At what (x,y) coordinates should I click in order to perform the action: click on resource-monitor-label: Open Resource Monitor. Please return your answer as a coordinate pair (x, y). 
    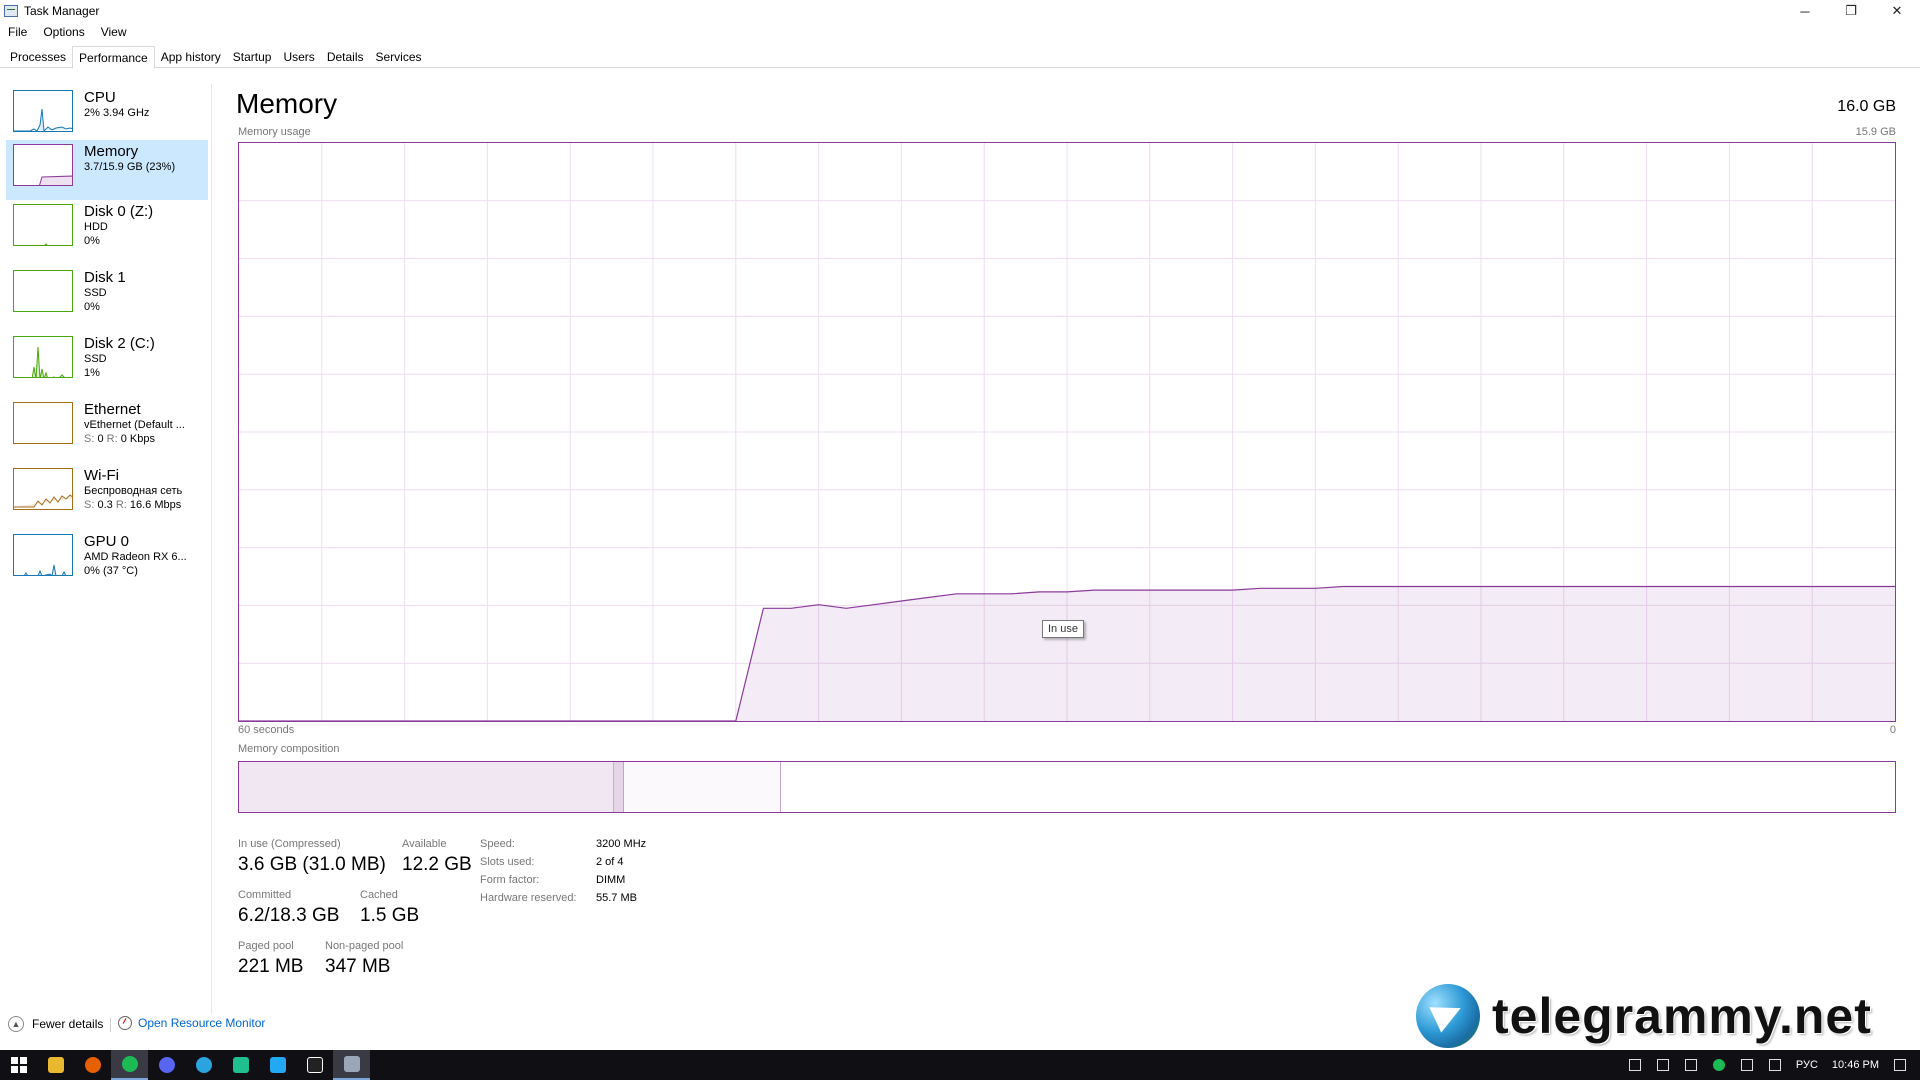
    Looking at the image, I should click on (202, 1023).